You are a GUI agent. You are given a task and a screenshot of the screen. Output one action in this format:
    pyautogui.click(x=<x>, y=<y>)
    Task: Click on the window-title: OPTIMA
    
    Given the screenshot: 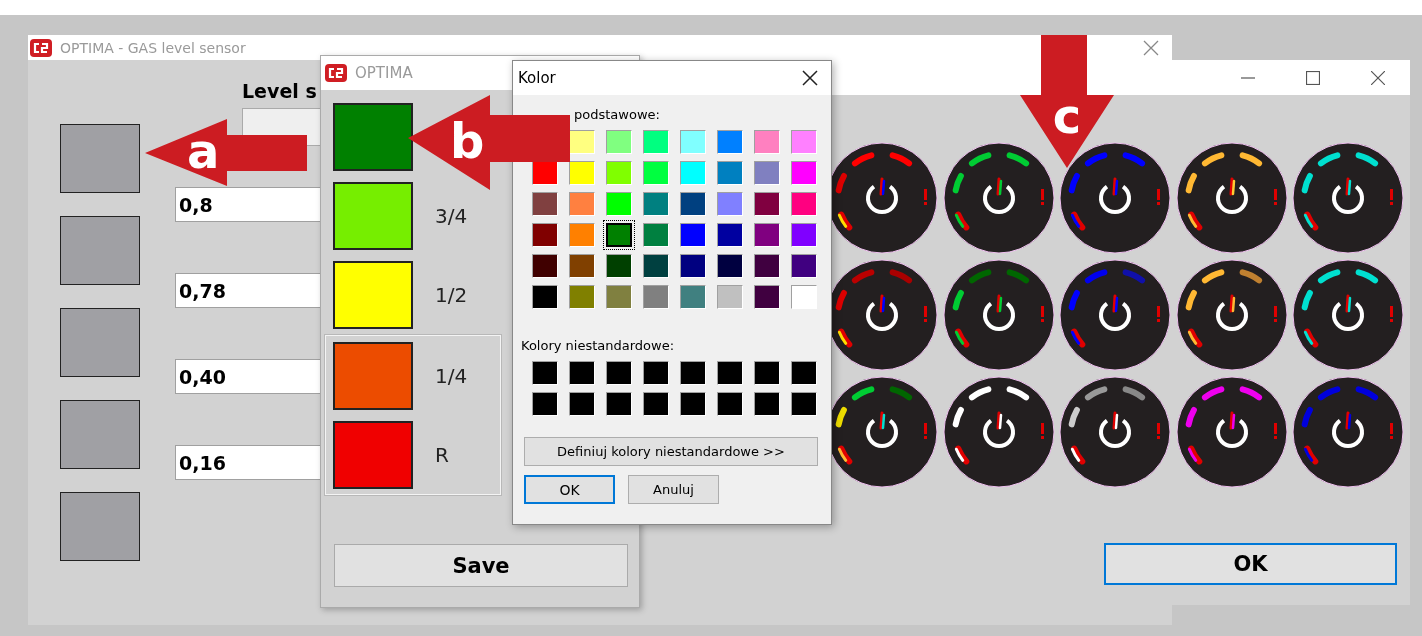 What is the action you would take?
    pyautogui.click(x=384, y=73)
    